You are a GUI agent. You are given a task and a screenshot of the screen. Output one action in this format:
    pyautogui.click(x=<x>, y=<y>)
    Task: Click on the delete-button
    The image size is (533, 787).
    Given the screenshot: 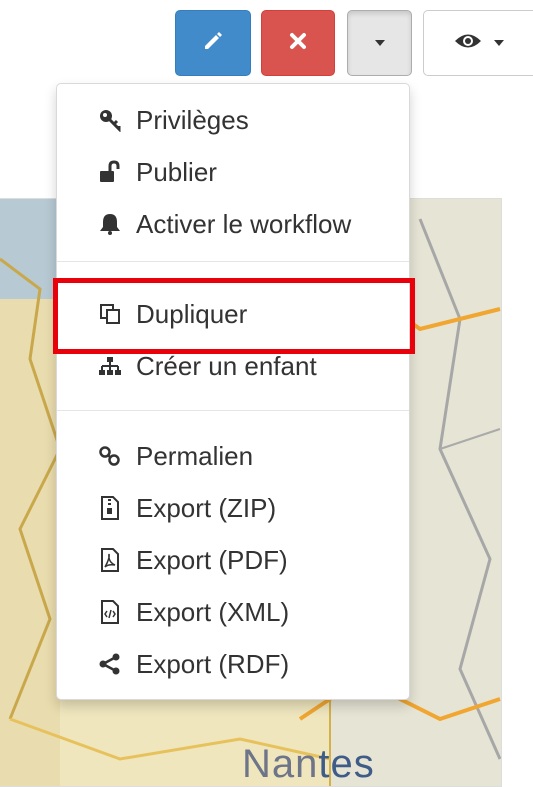 What is the action you would take?
    pyautogui.click(x=298, y=43)
    